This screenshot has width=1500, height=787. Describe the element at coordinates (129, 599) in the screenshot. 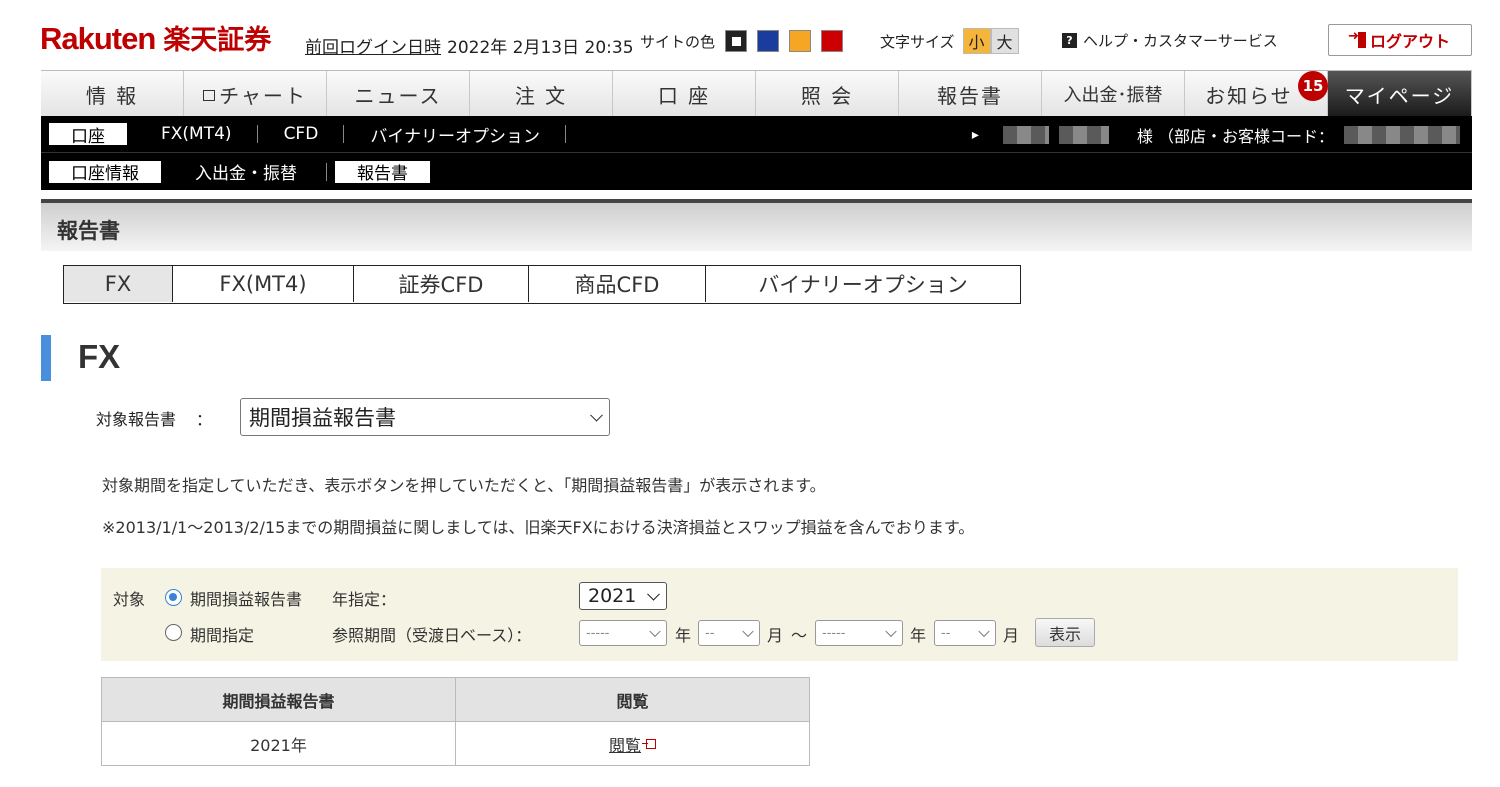

I see `target-label: 対象` at that location.